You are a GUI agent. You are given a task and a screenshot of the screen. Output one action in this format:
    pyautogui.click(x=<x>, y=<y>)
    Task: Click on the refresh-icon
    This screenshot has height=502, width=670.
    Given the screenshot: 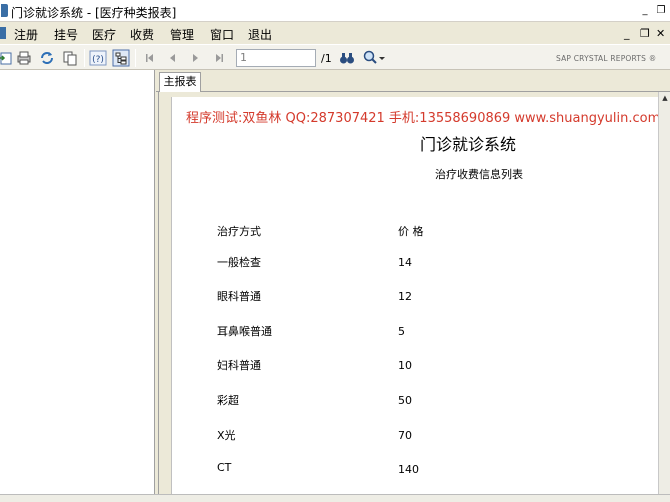 What is the action you would take?
    pyautogui.click(x=47, y=58)
    